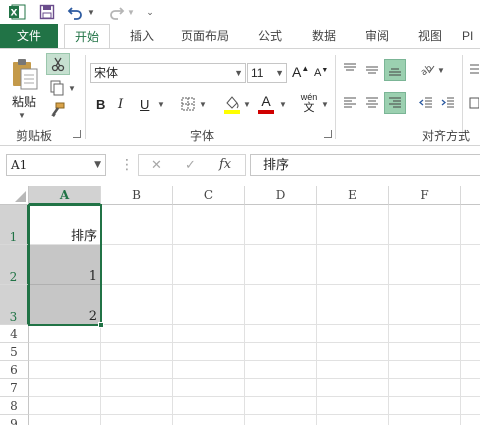 This screenshot has width=480, height=425. What do you see at coordinates (474, 103) in the screenshot?
I see `merge-center-icon` at bounding box center [474, 103].